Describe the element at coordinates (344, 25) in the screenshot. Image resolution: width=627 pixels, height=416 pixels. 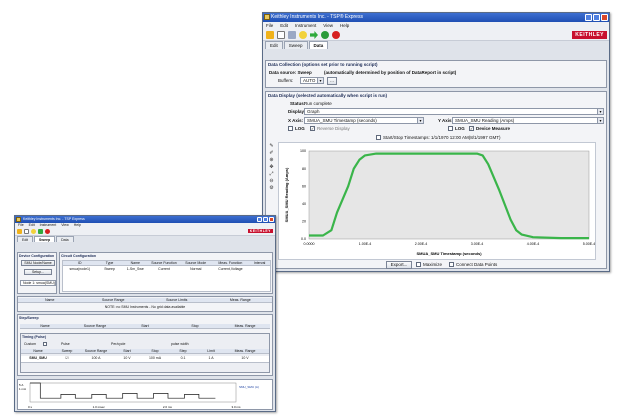
I see `menu-help: Help` at that location.